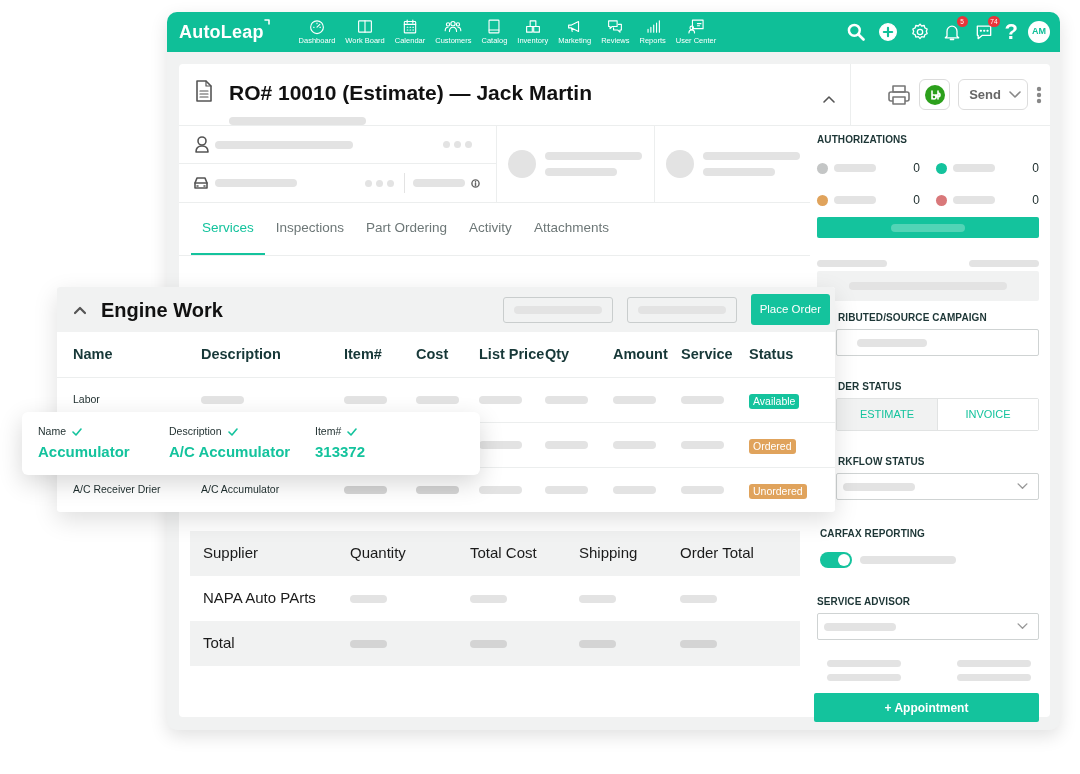 This screenshot has width=1080, height=774. What do you see at coordinates (231, 553) in the screenshot?
I see `column-header: Supplier` at bounding box center [231, 553].